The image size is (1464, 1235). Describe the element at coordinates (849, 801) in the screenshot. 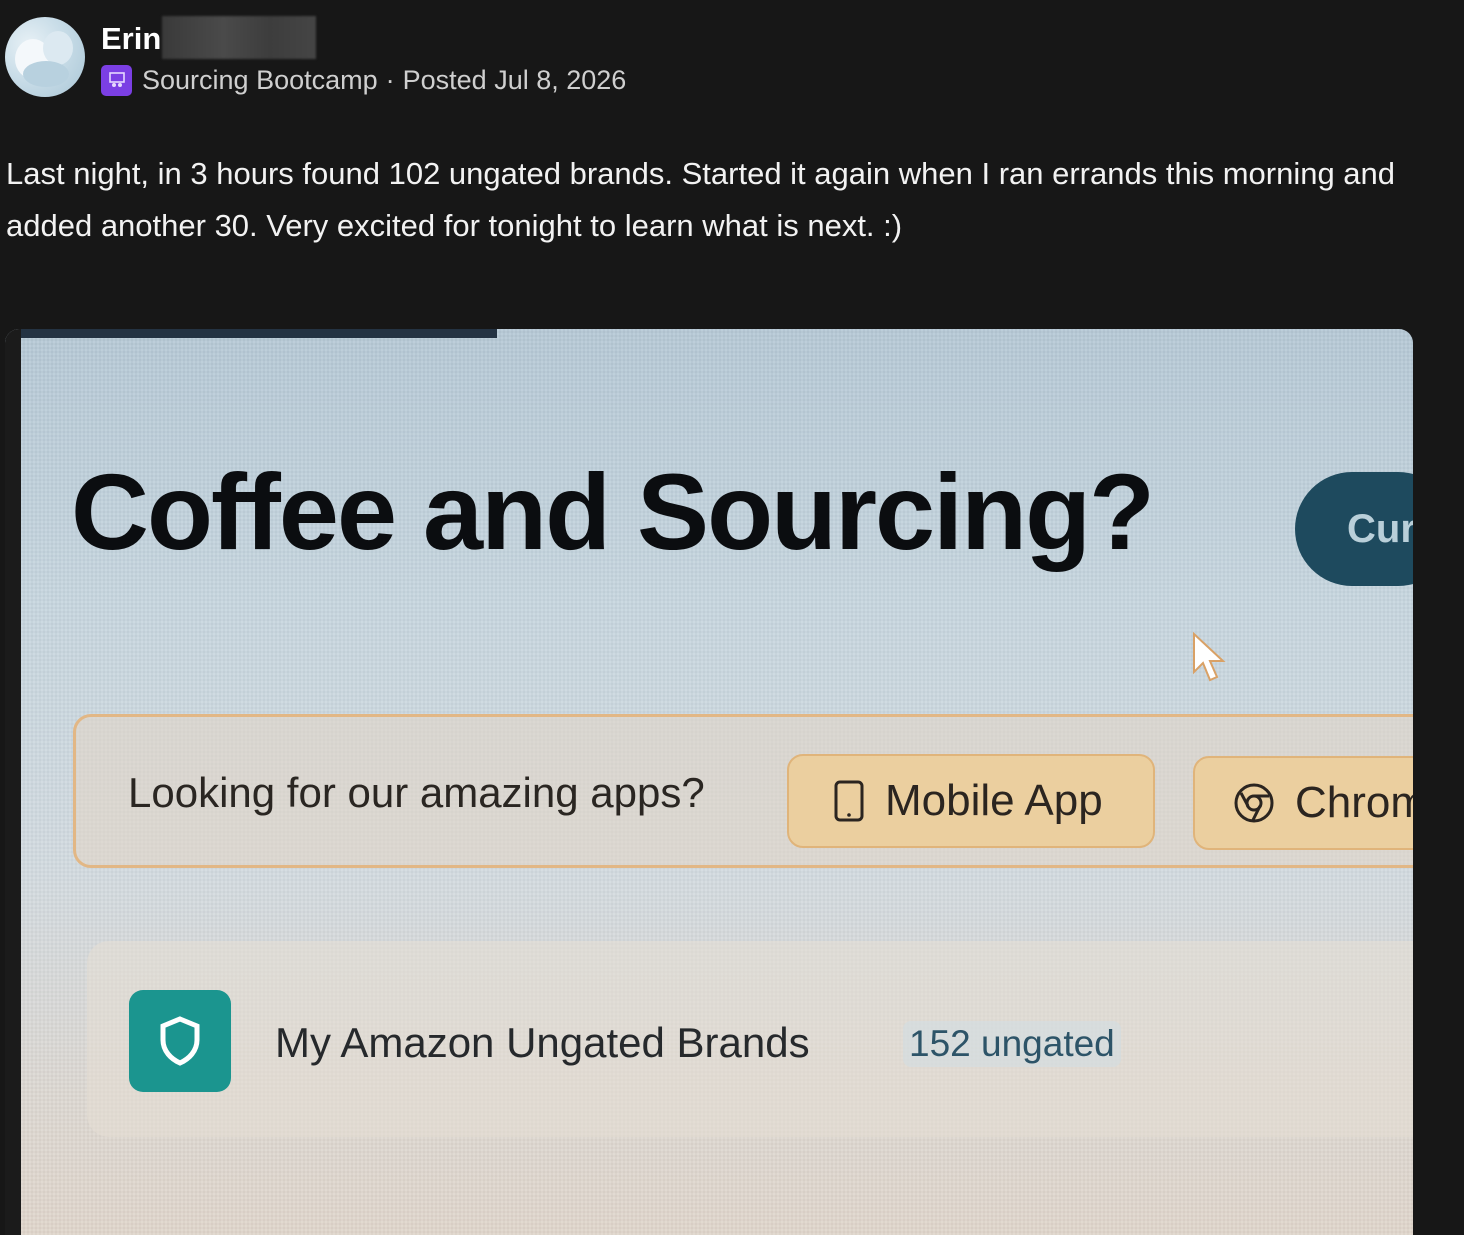

I see `phone-icon` at that location.